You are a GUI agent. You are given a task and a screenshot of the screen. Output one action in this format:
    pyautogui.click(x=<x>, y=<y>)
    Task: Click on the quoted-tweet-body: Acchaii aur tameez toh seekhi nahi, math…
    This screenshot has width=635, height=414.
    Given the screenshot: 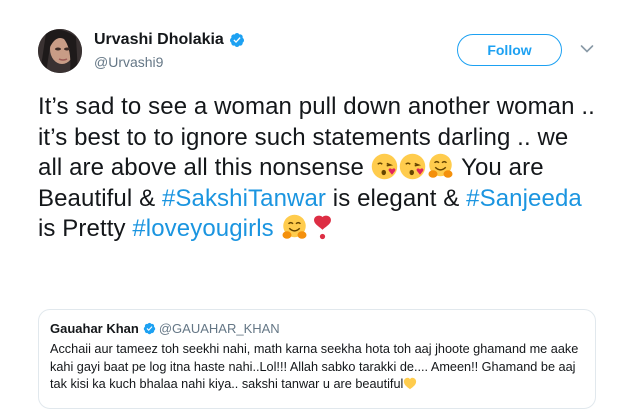 What is the action you would take?
    pyautogui.click(x=314, y=366)
    